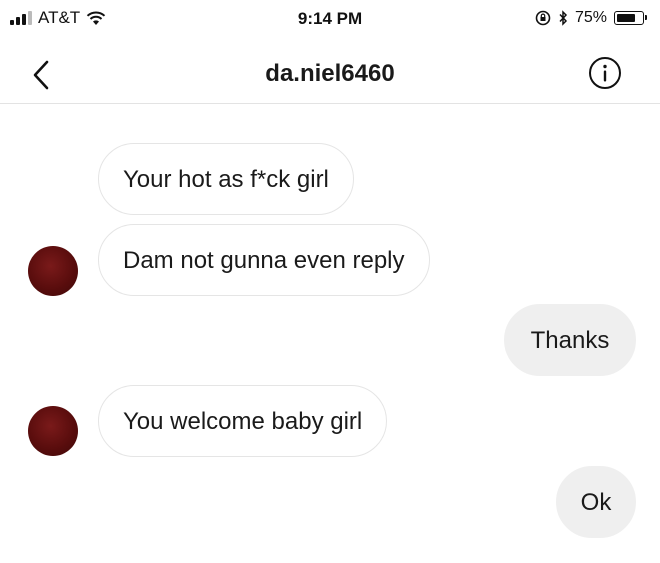  I want to click on message-bubble-outgoing: Ok, so click(596, 502).